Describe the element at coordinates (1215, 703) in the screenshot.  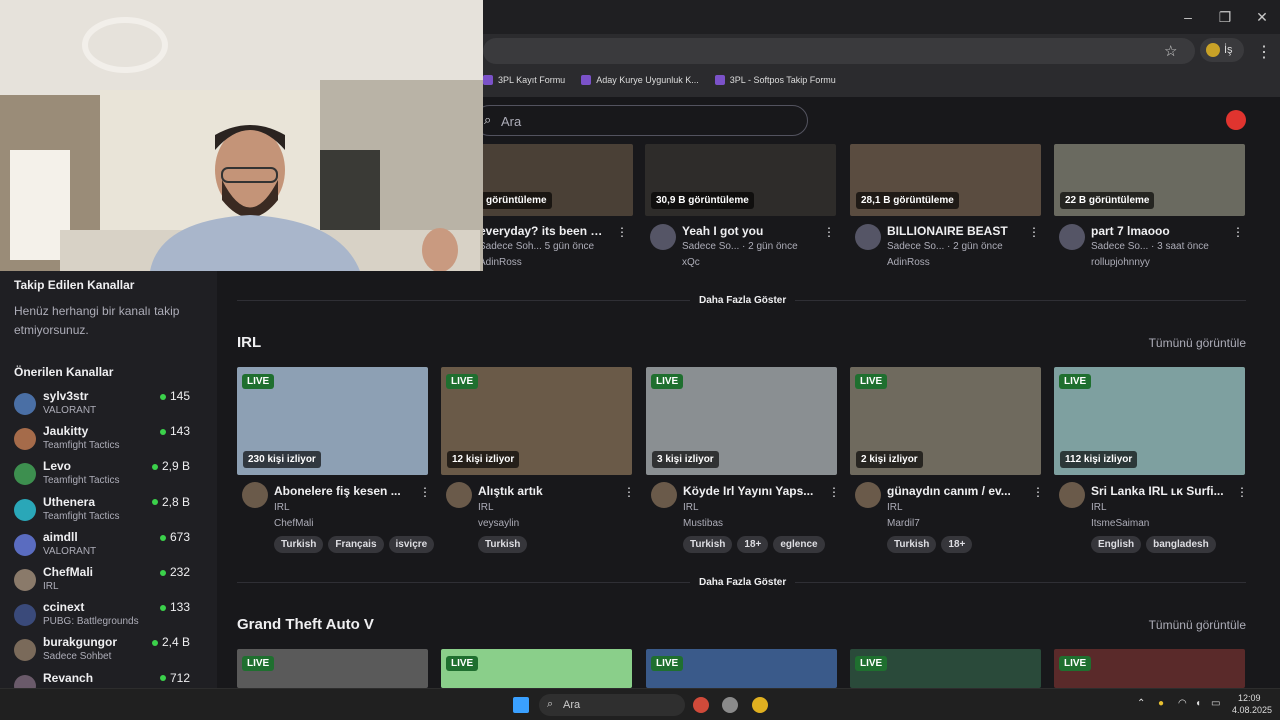
I see `battery-icon: ▭` at that location.